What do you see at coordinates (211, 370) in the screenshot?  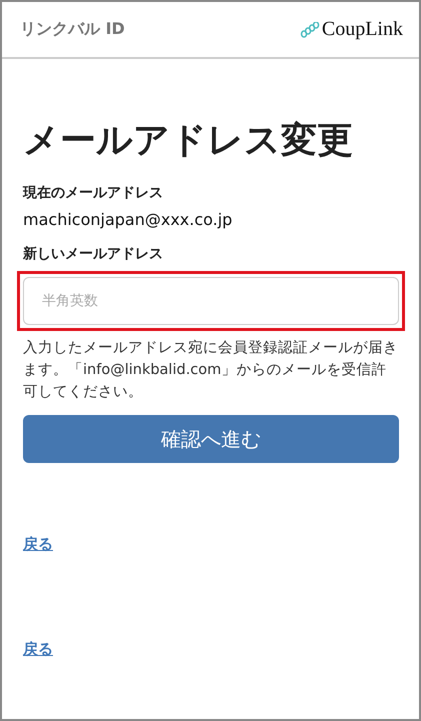 I see `notice-text: 入力したメールアドレス宛に会員登録認証メールが届きます。「info@linkbalid.com」からのメールを受信許可してください。` at bounding box center [211, 370].